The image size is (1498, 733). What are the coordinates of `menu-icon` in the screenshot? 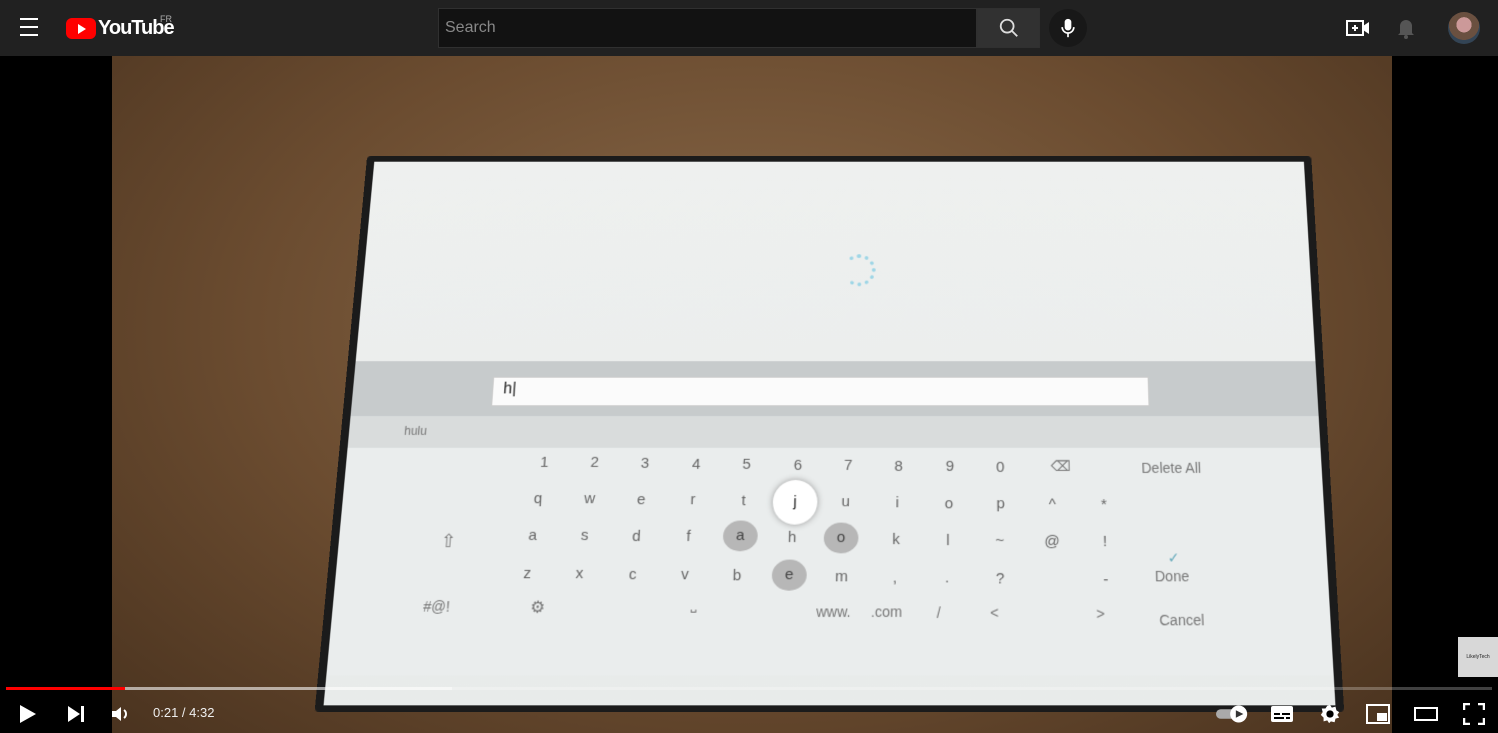 It's located at (30, 28).